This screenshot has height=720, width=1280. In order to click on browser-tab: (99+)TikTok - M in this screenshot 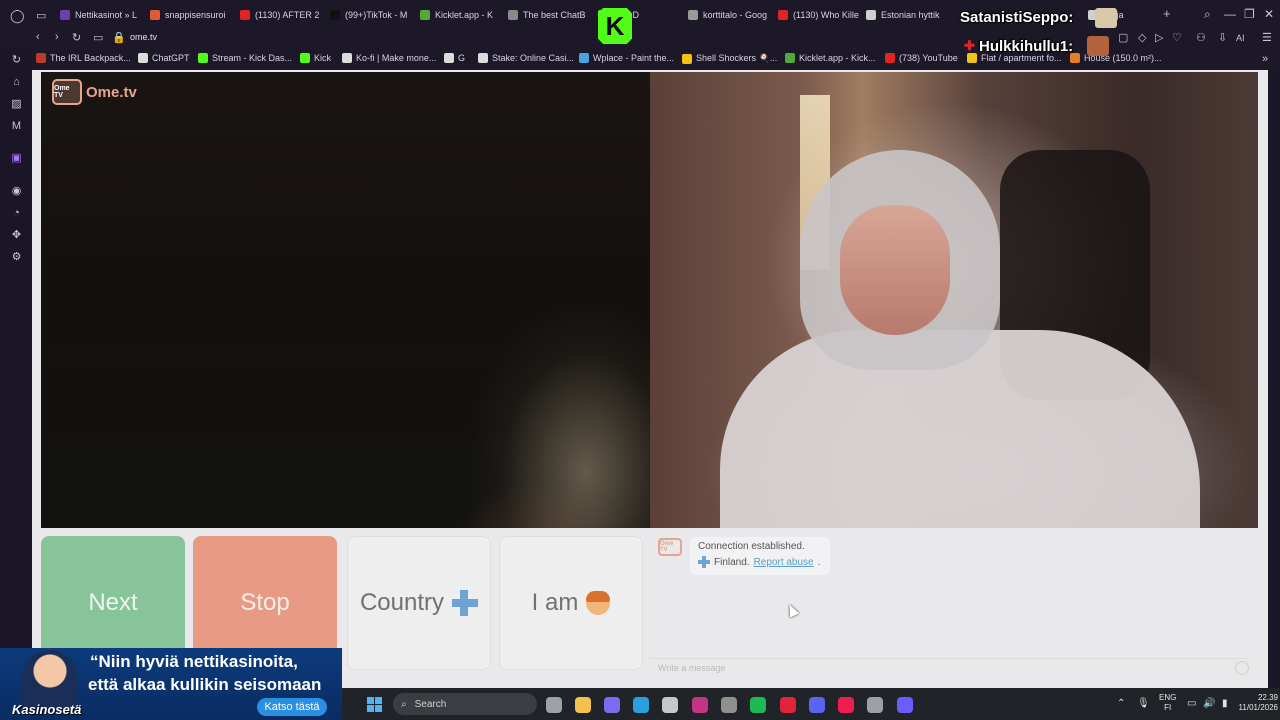, I will do `click(372, 15)`.